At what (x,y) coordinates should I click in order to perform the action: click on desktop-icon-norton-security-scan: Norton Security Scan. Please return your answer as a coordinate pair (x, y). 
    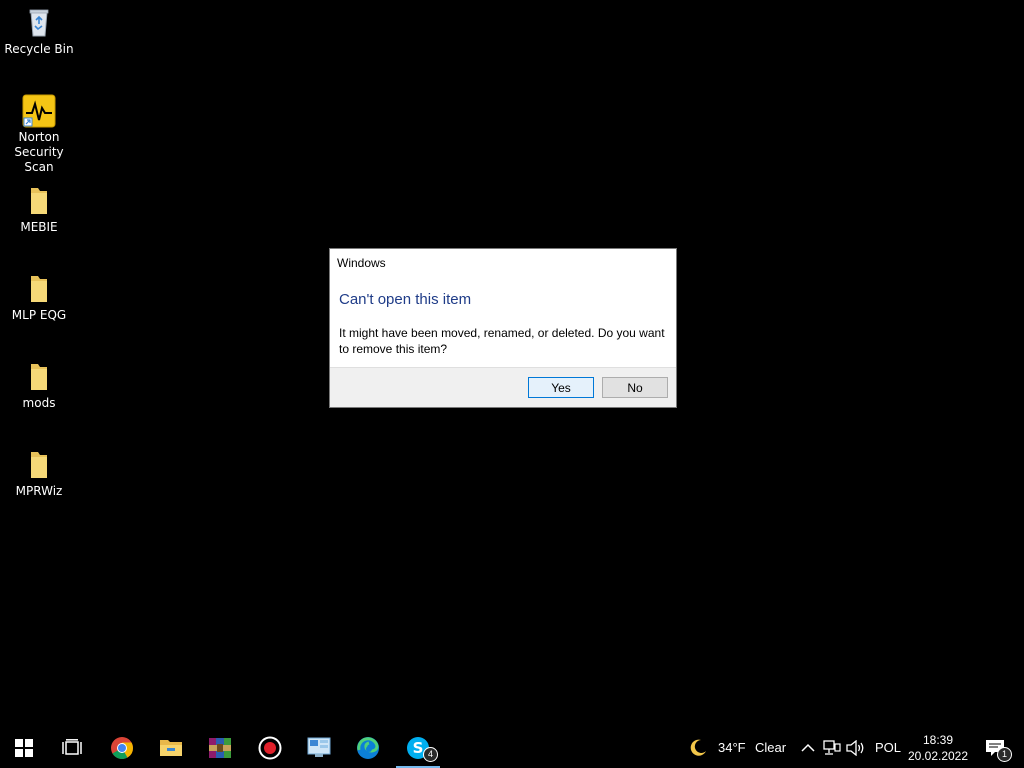
    Looking at the image, I should click on (39, 134).